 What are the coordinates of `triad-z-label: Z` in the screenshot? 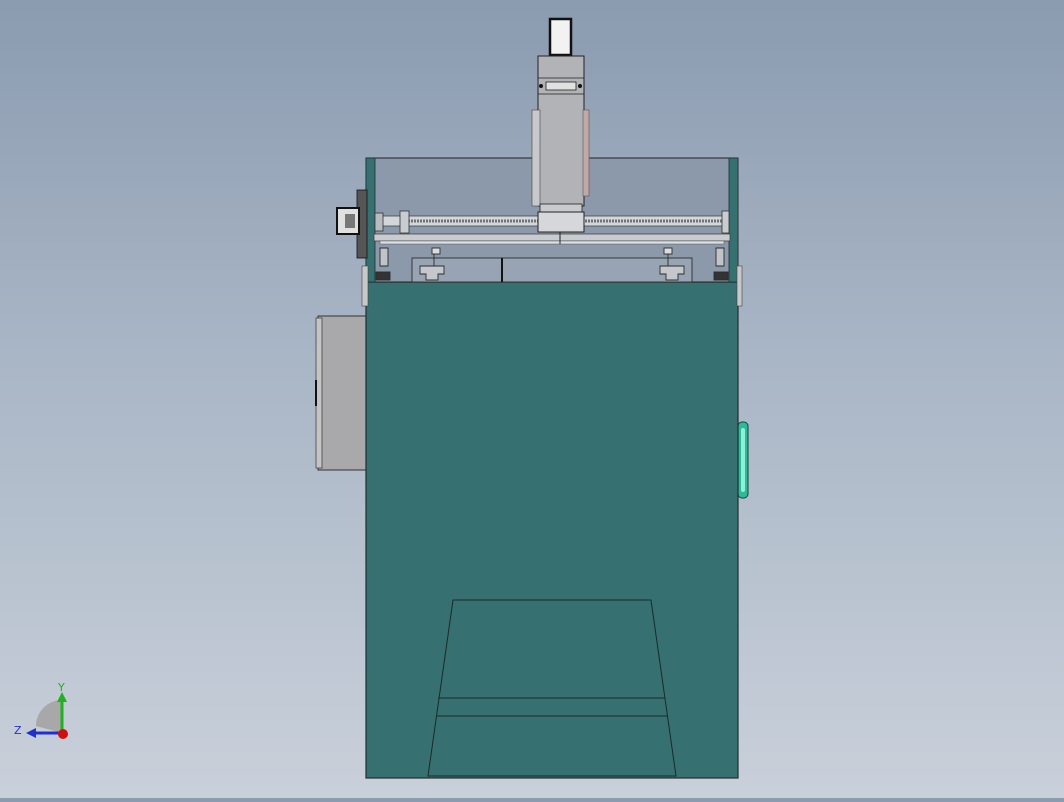 It's located at (18, 730).